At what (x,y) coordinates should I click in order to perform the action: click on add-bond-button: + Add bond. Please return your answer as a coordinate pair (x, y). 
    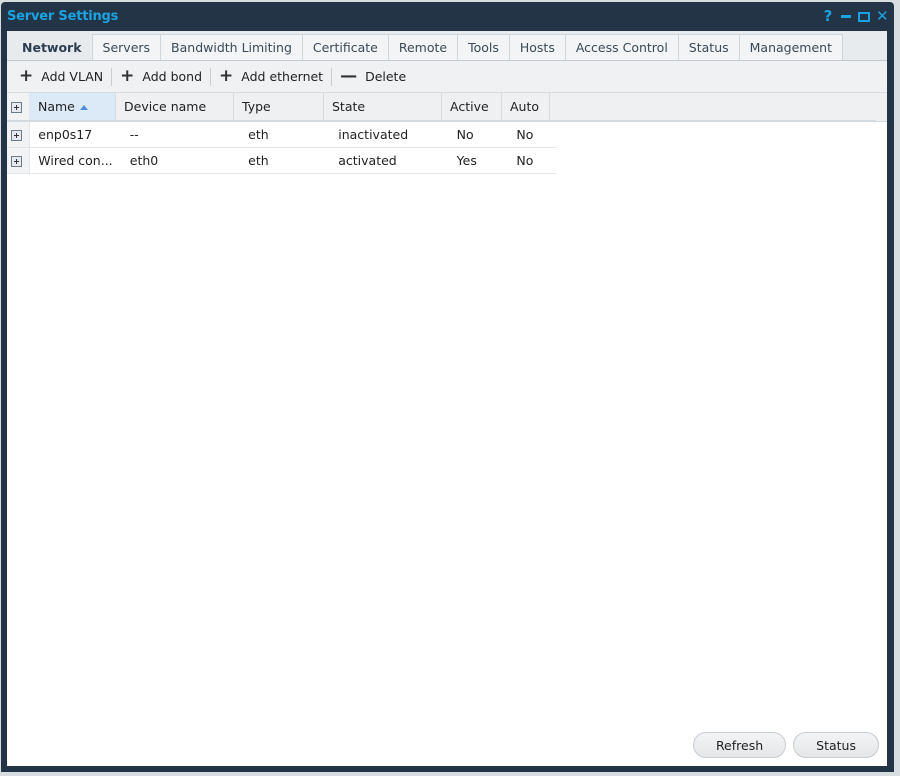
    Looking at the image, I should click on (161, 76).